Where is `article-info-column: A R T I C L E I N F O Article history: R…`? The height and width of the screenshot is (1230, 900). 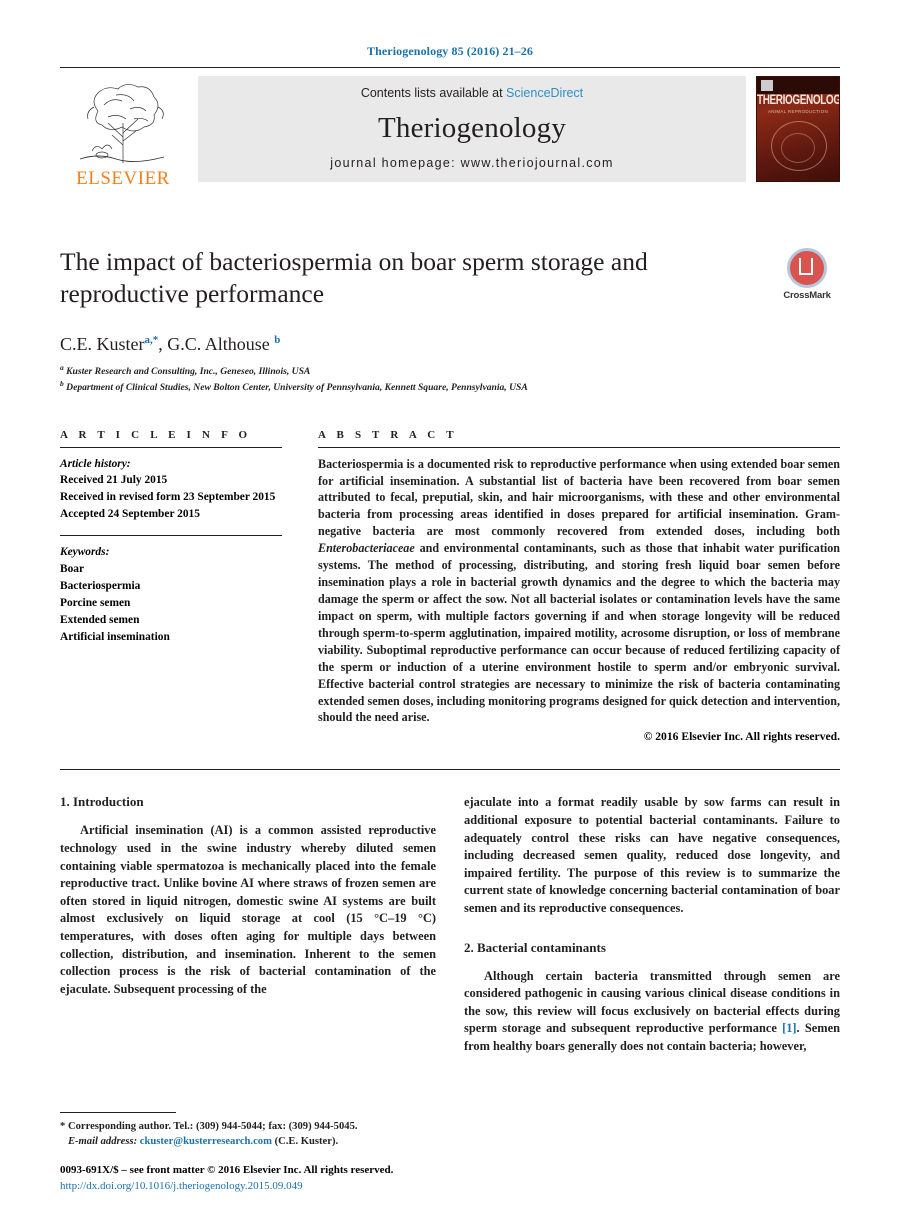
article-info-column: A R T I C L E I N F O Article history: R… is located at coordinates (189, 586).